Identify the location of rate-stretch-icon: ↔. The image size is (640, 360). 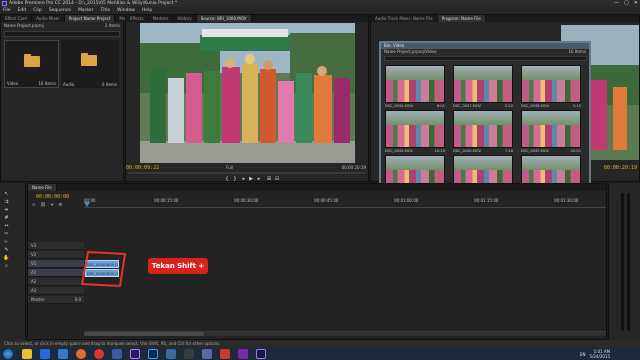
(6, 226).